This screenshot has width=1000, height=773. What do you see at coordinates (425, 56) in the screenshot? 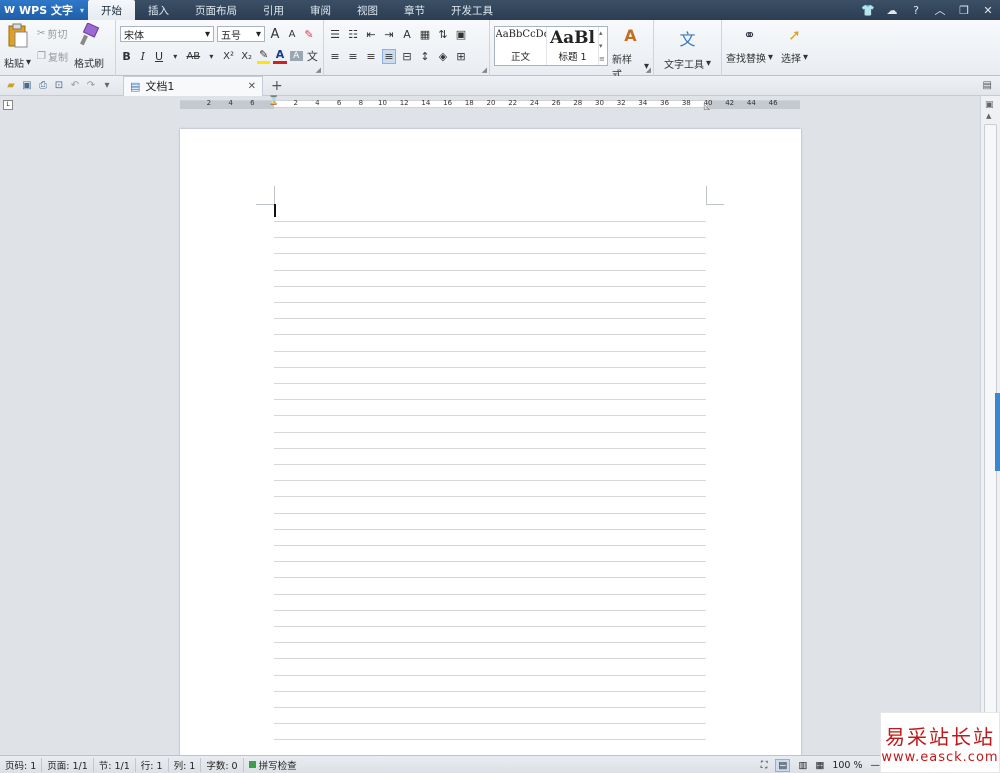
I see `line-spacing-icon: ↕` at bounding box center [425, 56].